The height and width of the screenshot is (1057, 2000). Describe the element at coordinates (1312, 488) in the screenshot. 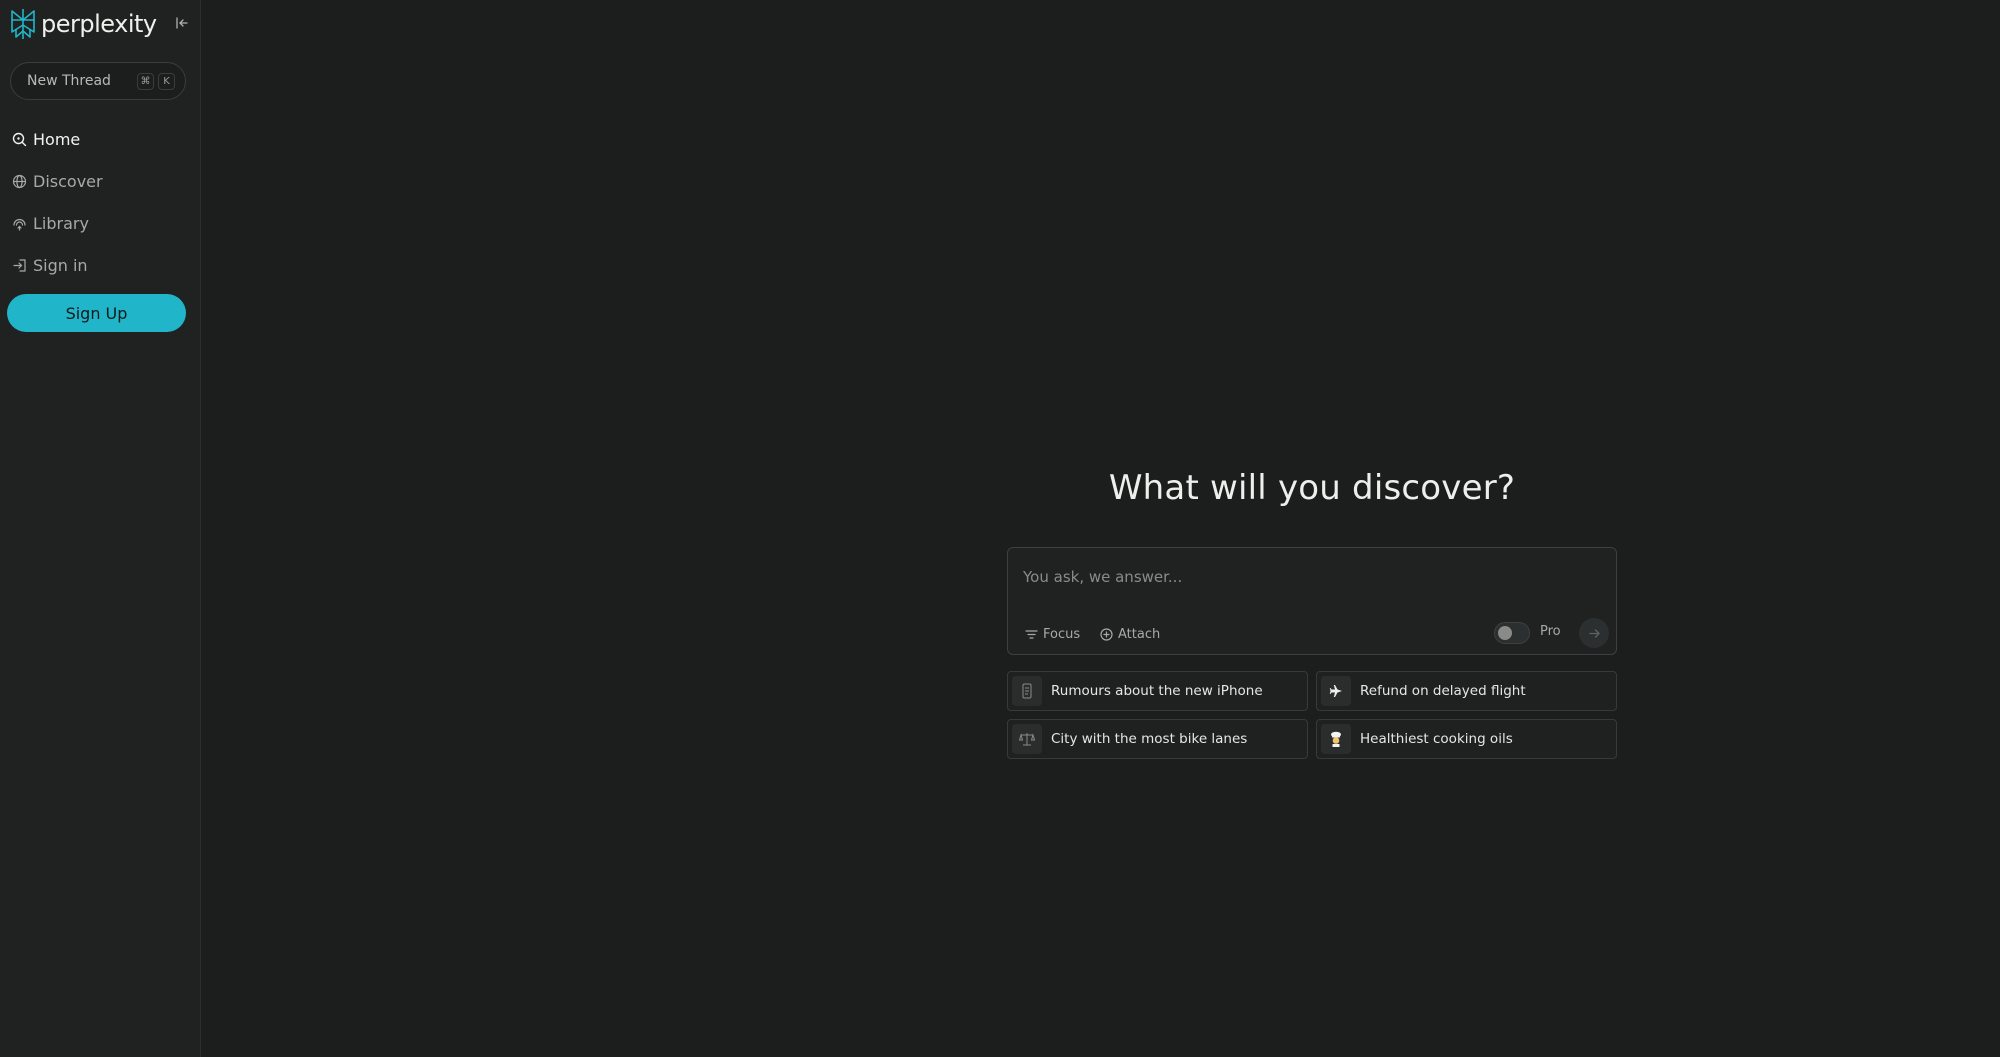

I see `page-title: What will you discover?` at that location.